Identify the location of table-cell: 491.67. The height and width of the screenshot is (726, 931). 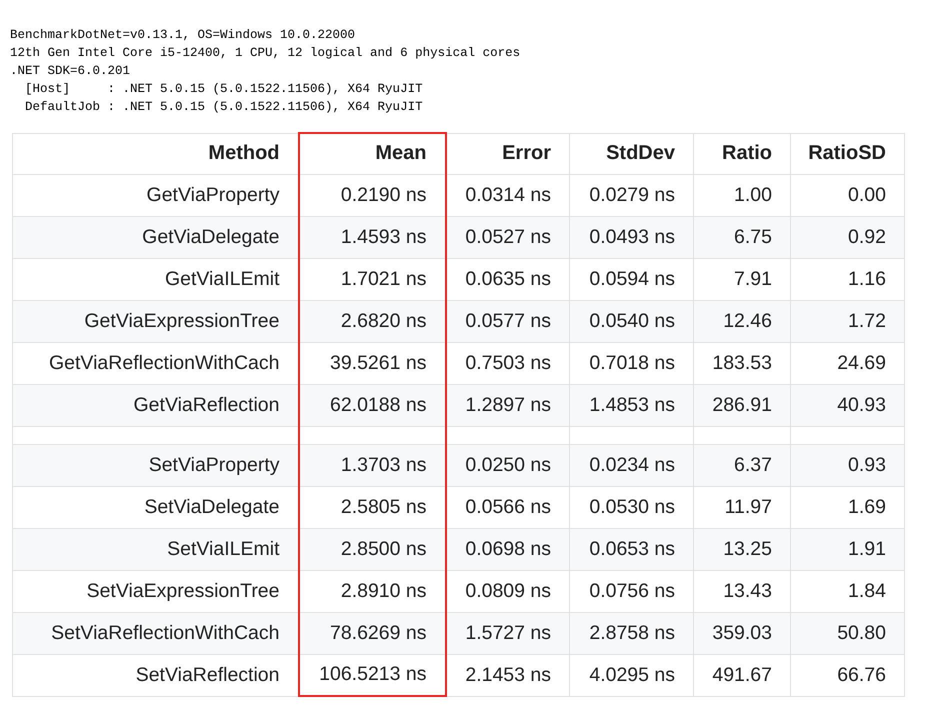
(742, 675).